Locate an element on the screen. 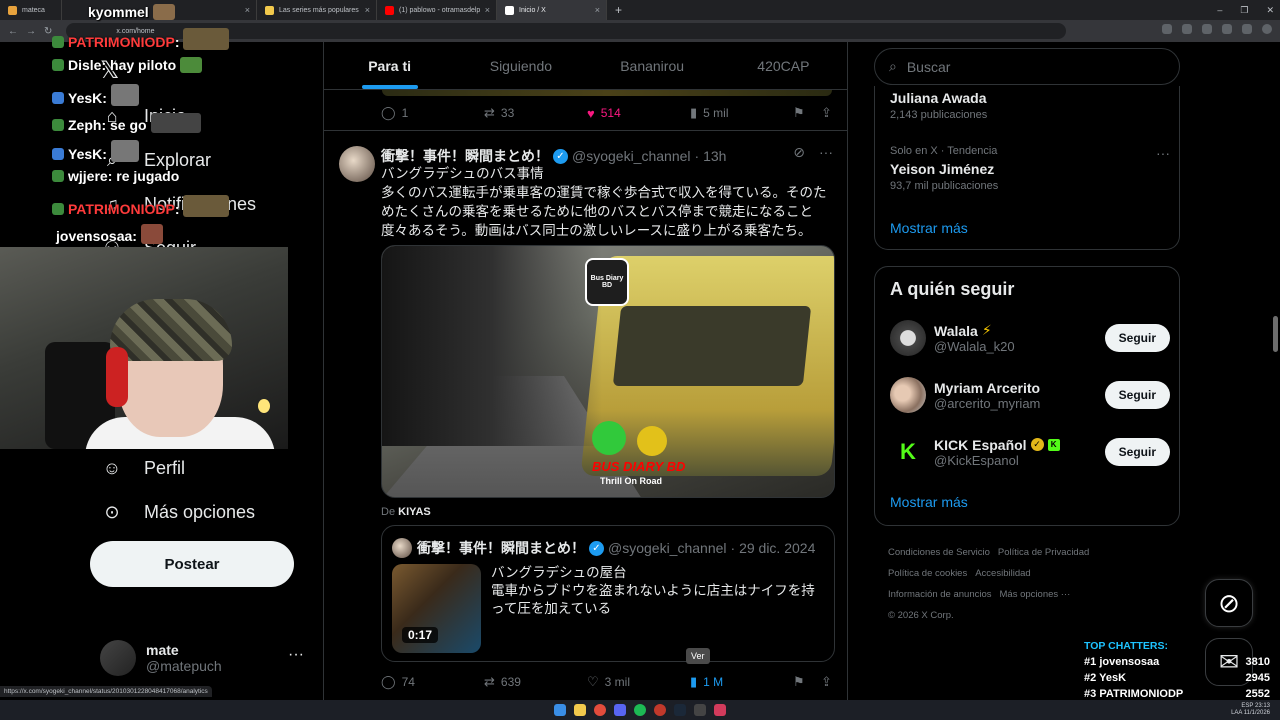 The width and height of the screenshot is (1280, 720). spotify-icon is located at coordinates (640, 710).